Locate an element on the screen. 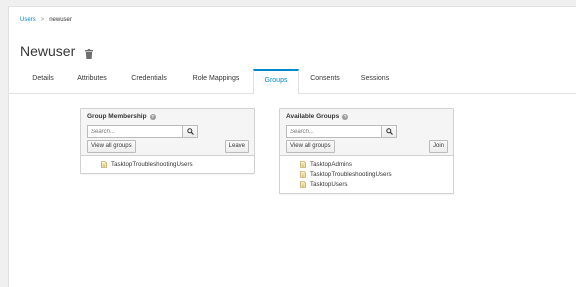  available-search-input is located at coordinates (334, 131).